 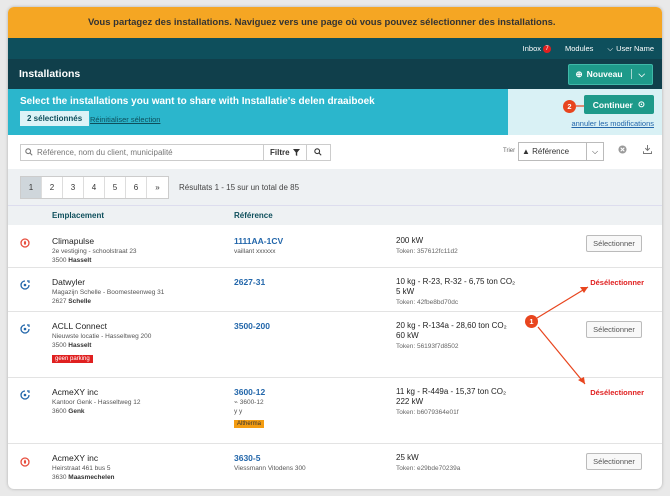 I want to click on address-line: Heirstraat 461 bus 5, so click(x=81, y=468).